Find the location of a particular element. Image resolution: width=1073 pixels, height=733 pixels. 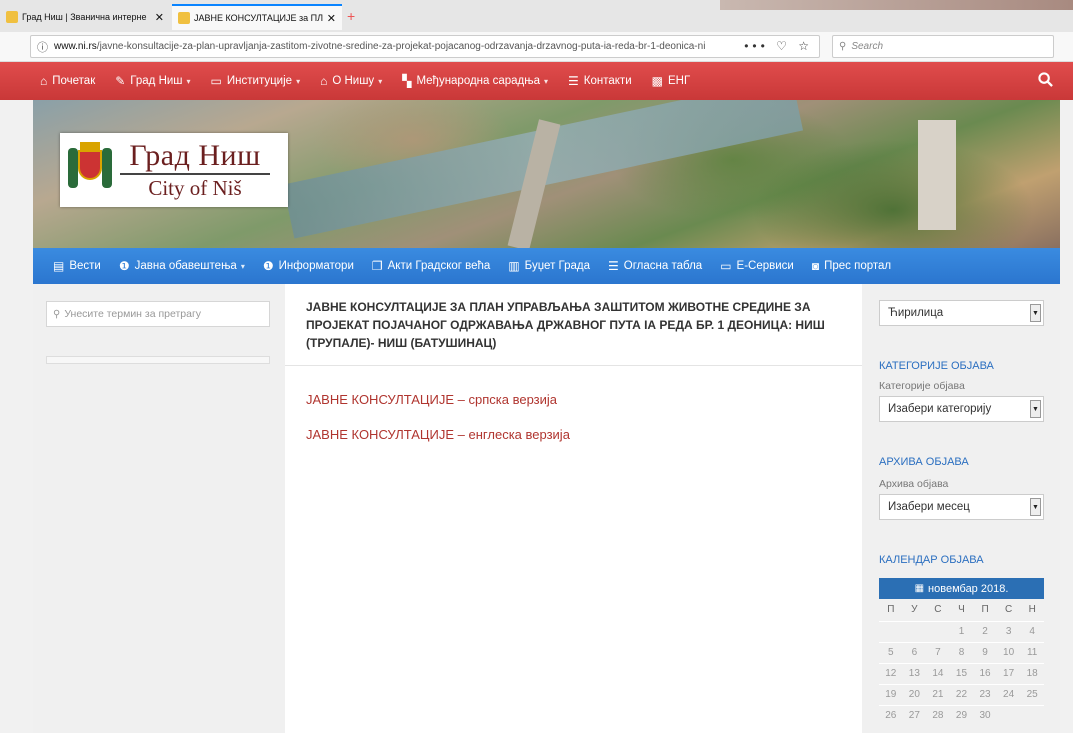

calendar-day: 29 is located at coordinates (961, 715).